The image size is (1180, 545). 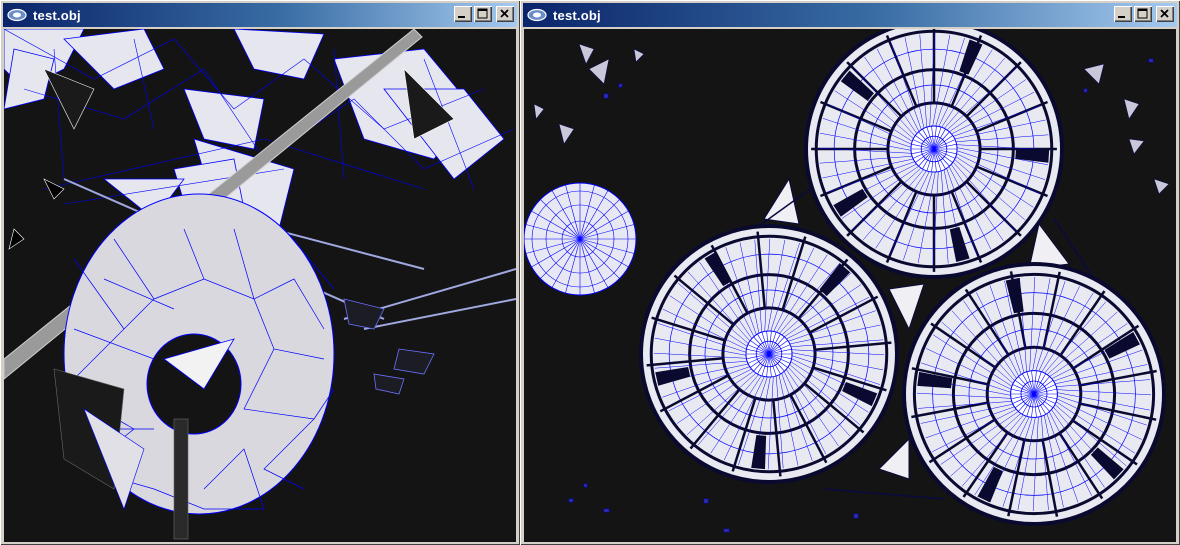 What do you see at coordinates (580, 239) in the screenshot?
I see `sphere-mesh` at bounding box center [580, 239].